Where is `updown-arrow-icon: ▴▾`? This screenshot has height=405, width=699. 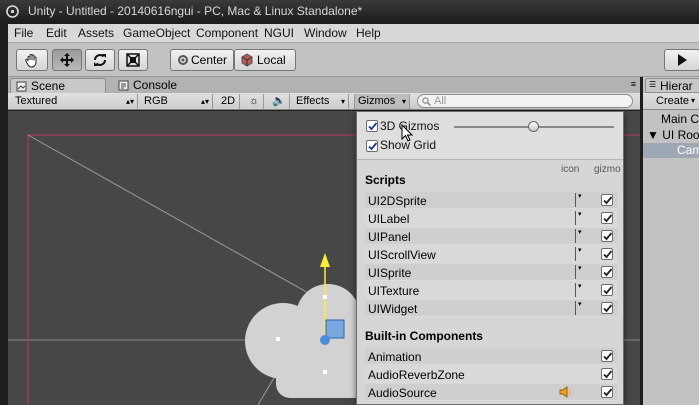
updown-arrow-icon: ▴▾ is located at coordinates (129, 101).